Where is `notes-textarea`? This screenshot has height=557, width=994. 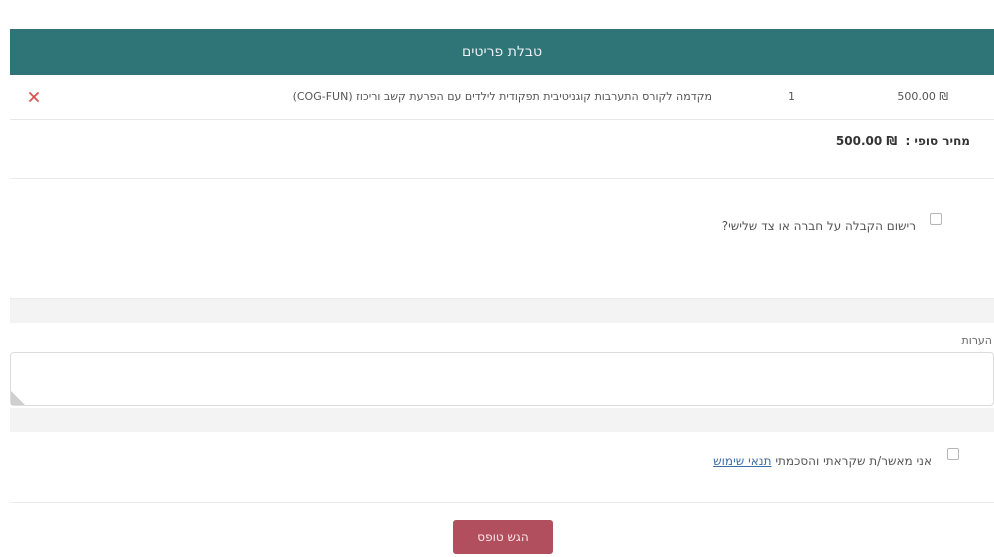 notes-textarea is located at coordinates (502, 379).